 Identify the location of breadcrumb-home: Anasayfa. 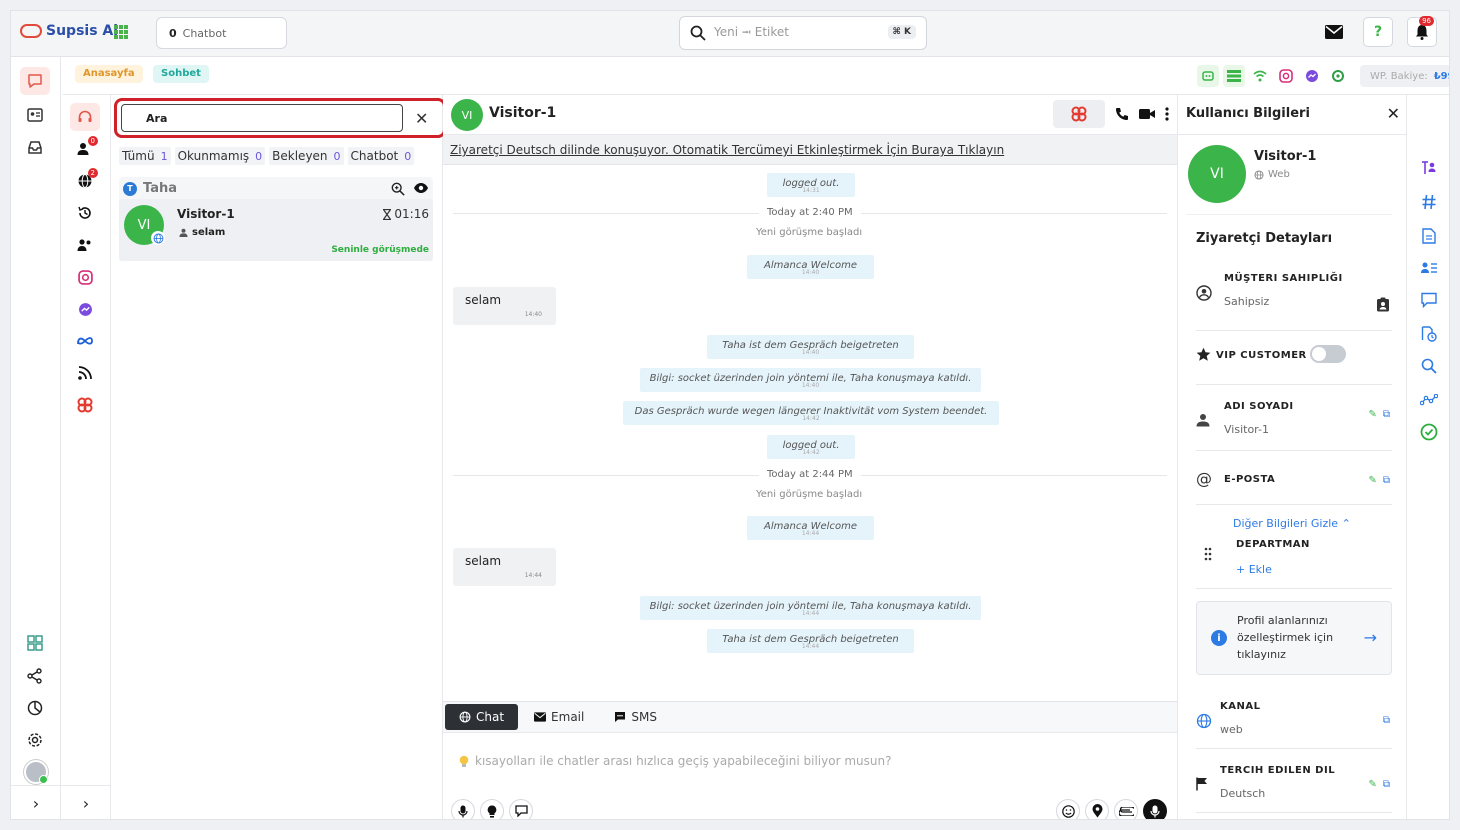
(109, 74).